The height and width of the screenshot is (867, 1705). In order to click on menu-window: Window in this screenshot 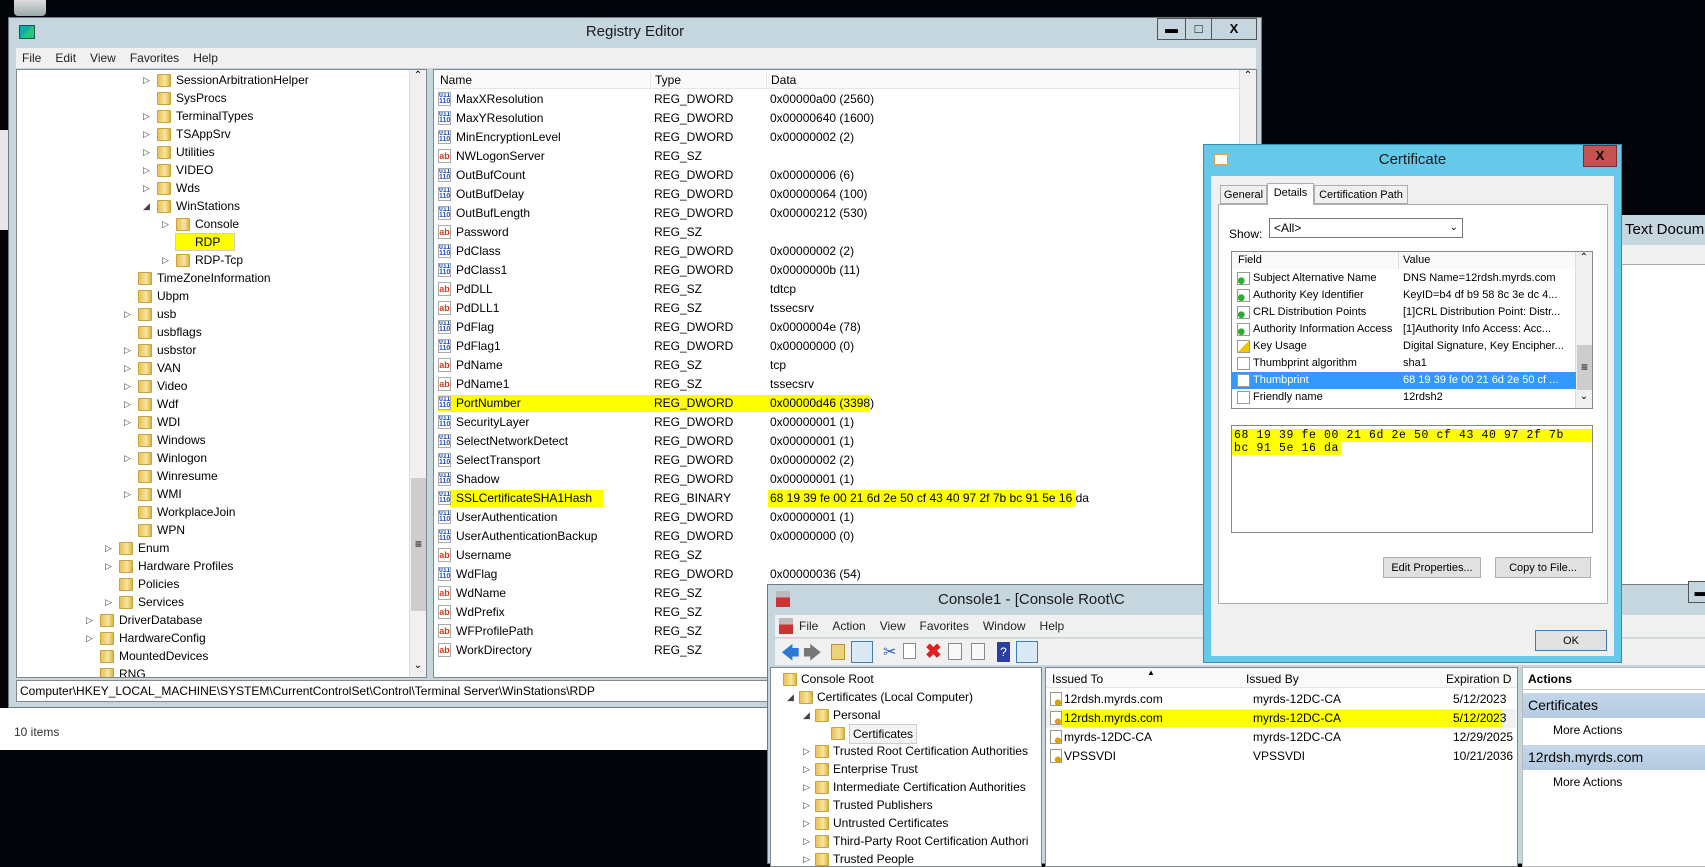, I will do `click(1004, 626)`.